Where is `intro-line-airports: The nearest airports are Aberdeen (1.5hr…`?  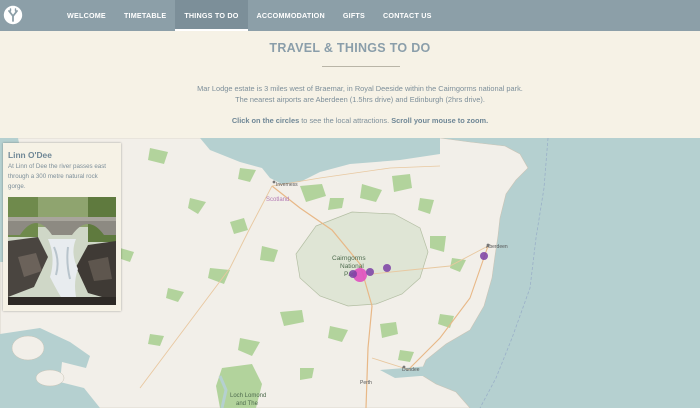
intro-line-airports: The nearest airports are Aberdeen (1.5hr… is located at coordinates (360, 99).